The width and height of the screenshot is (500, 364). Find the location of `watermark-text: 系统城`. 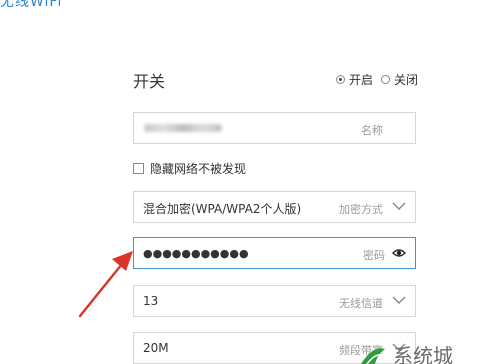

watermark-text: 系统城 is located at coordinates (423, 354).